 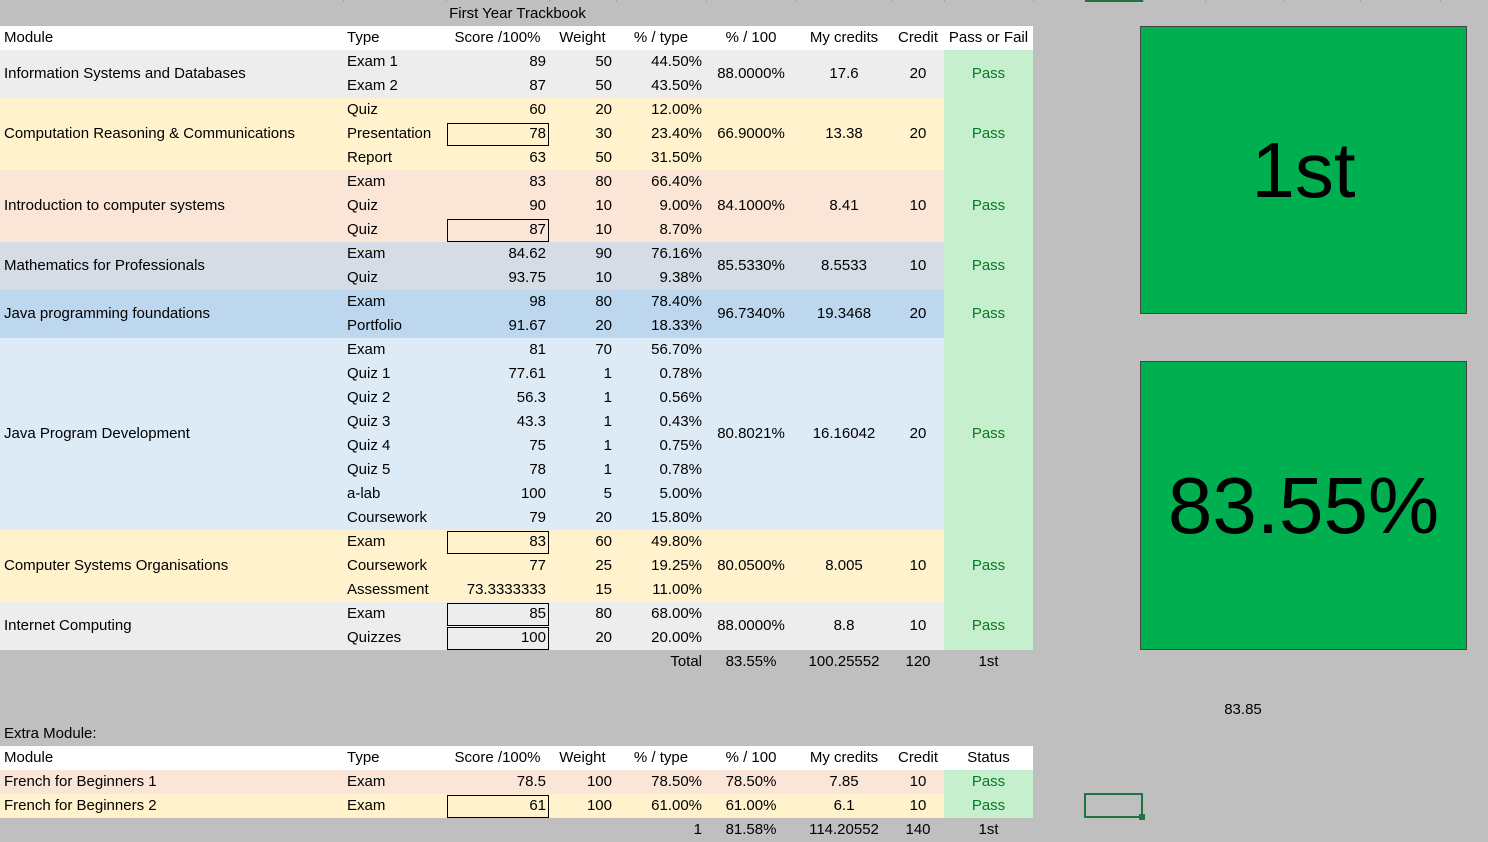 What do you see at coordinates (80, 805) in the screenshot?
I see `extra-module-name: French for Beginners 2` at bounding box center [80, 805].